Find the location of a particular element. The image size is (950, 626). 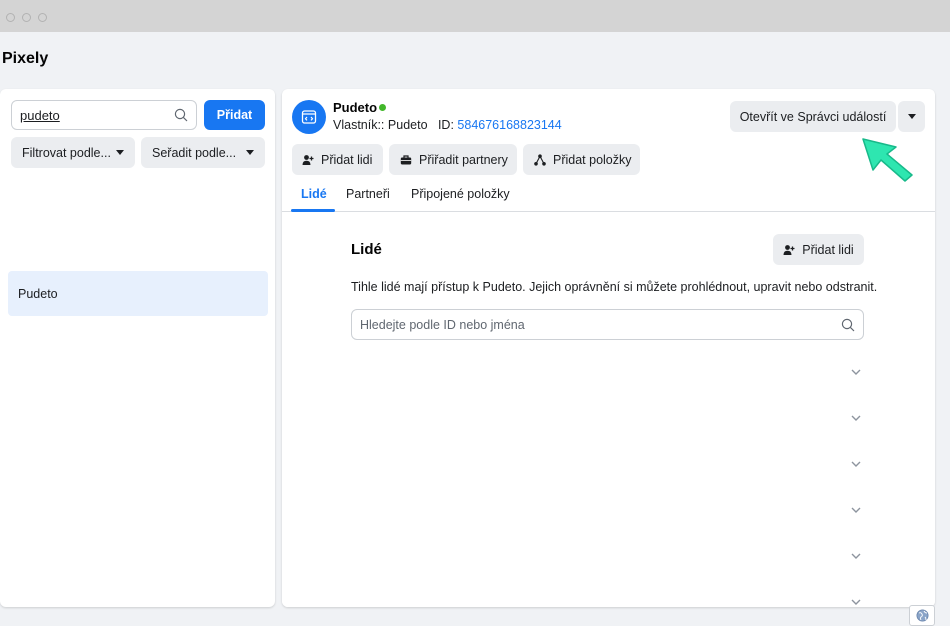

add-people-secondary-button: Přidat lidi is located at coordinates (818, 249).